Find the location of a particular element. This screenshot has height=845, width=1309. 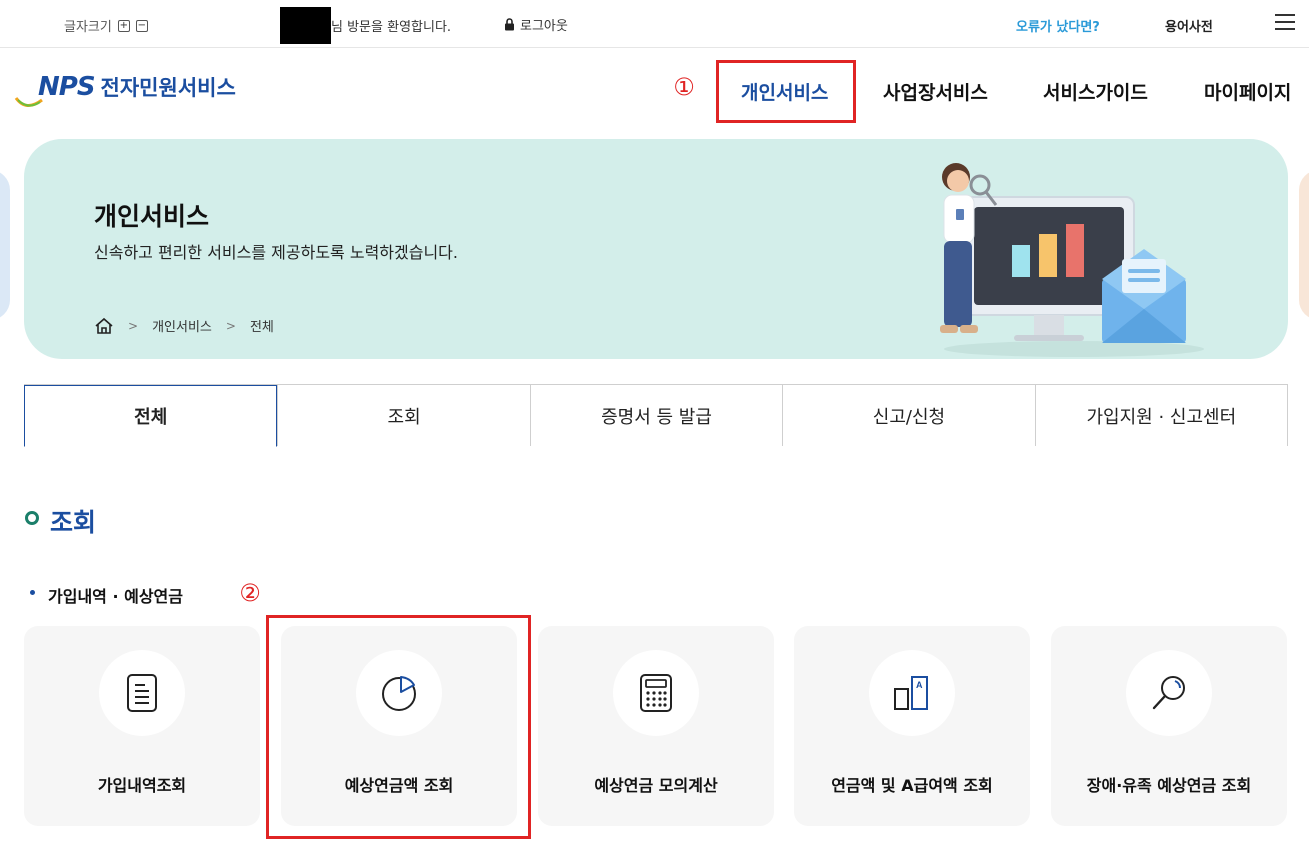

font-size-control: 글자크기 + − is located at coordinates (106, 25).